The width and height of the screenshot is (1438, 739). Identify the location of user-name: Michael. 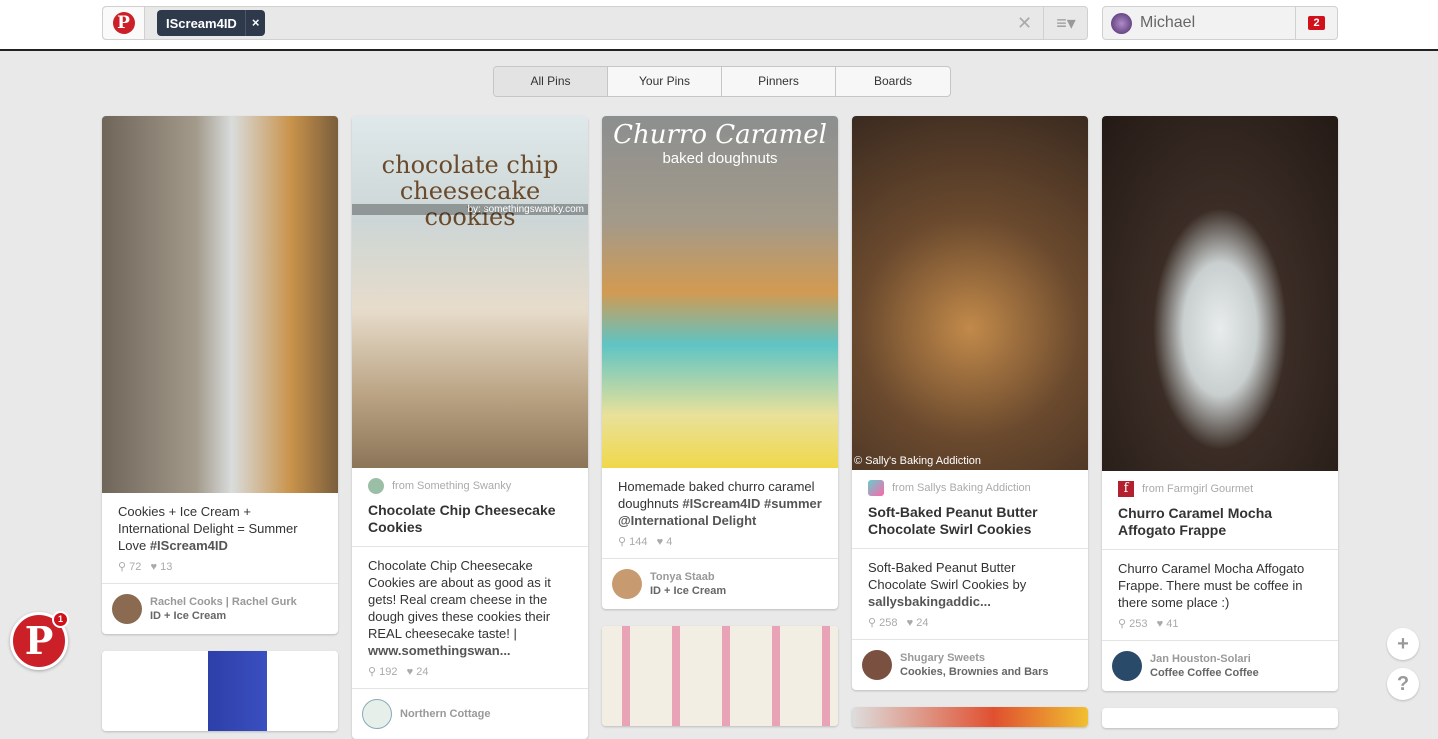
(1168, 22).